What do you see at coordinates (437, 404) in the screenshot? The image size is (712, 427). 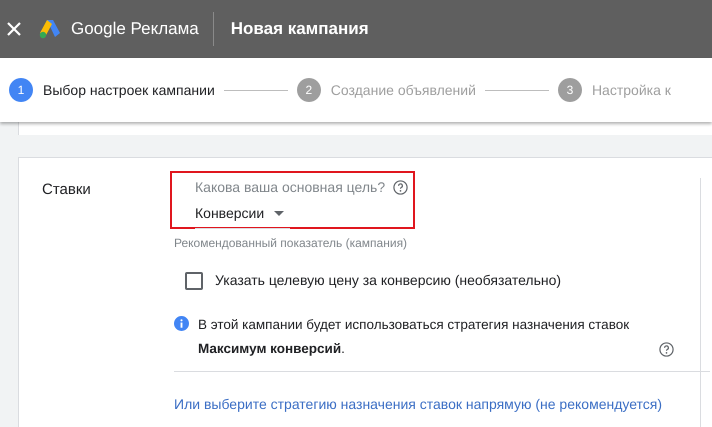 I see `strategy-link: Или выберите стратегию назначения ставок напрямую (не рекомендуется)` at bounding box center [437, 404].